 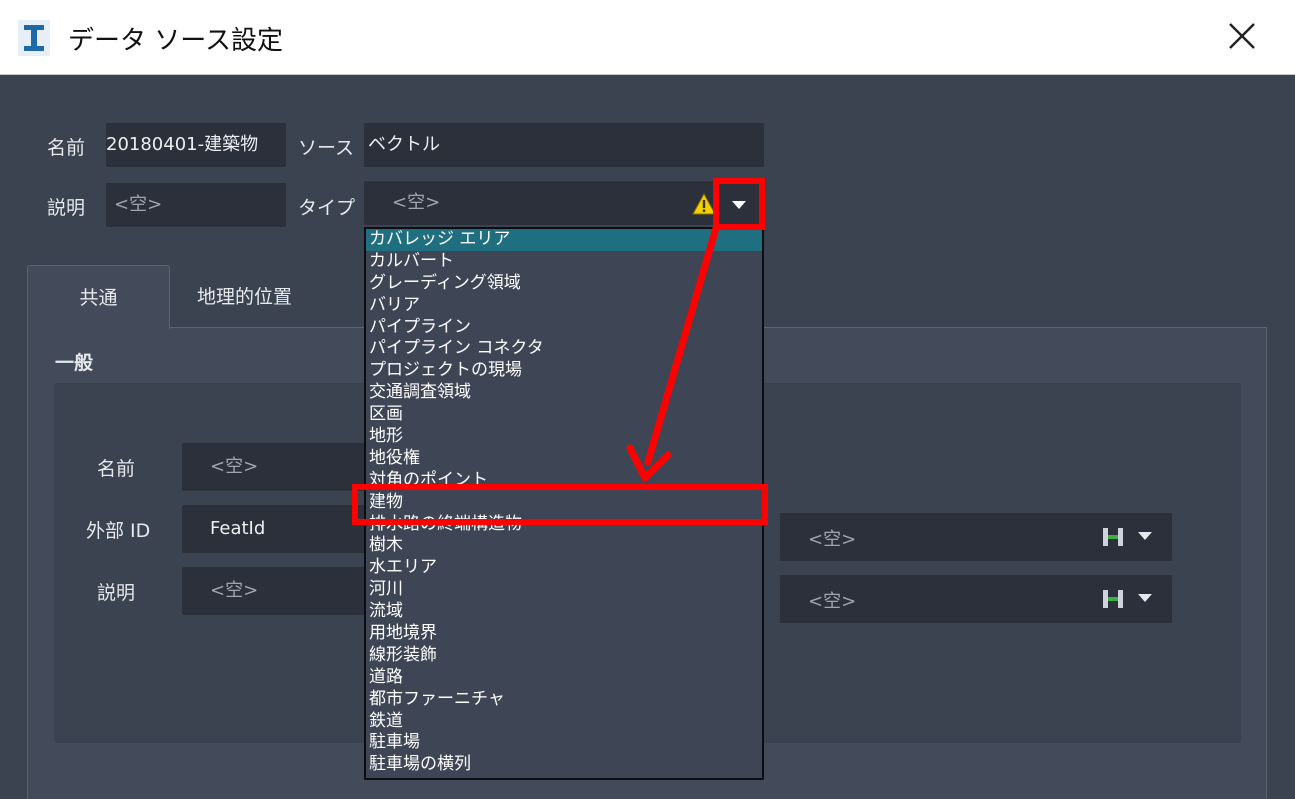 What do you see at coordinates (1242, 36) in the screenshot?
I see `close-icon` at bounding box center [1242, 36].